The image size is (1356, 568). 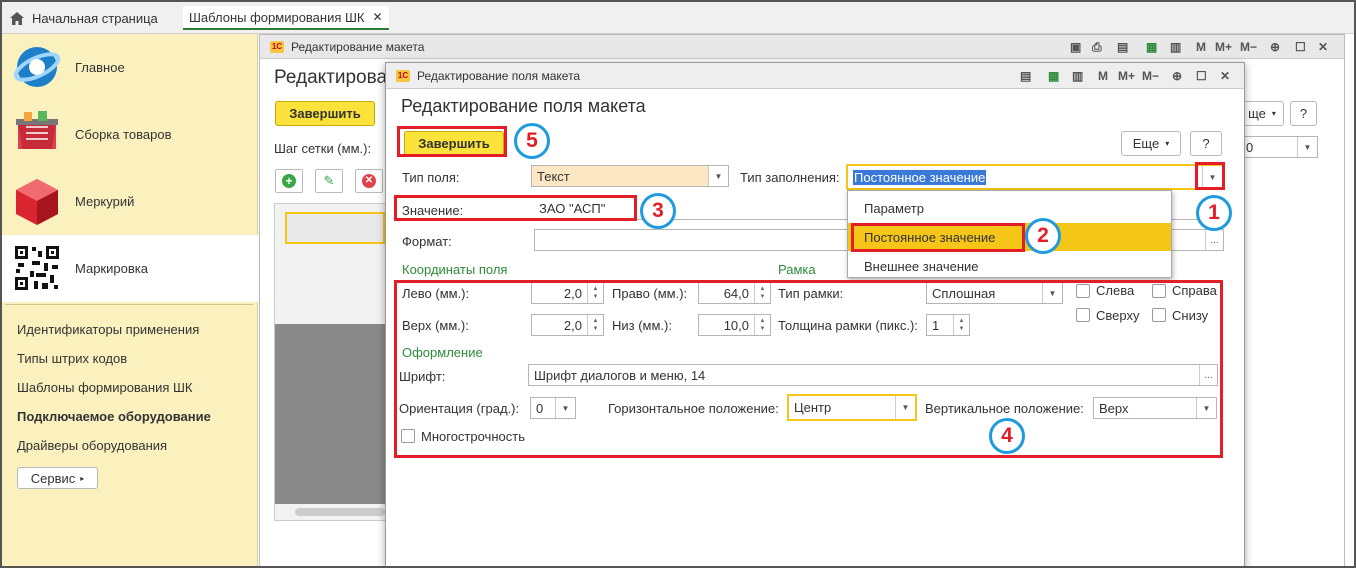 I want to click on fill-type-label: Тип заполнения:, so click(x=790, y=177).